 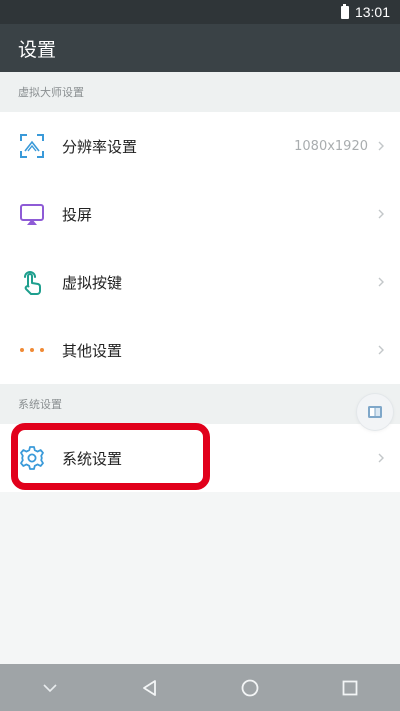 I want to click on app-bar: 设置, so click(x=200, y=48).